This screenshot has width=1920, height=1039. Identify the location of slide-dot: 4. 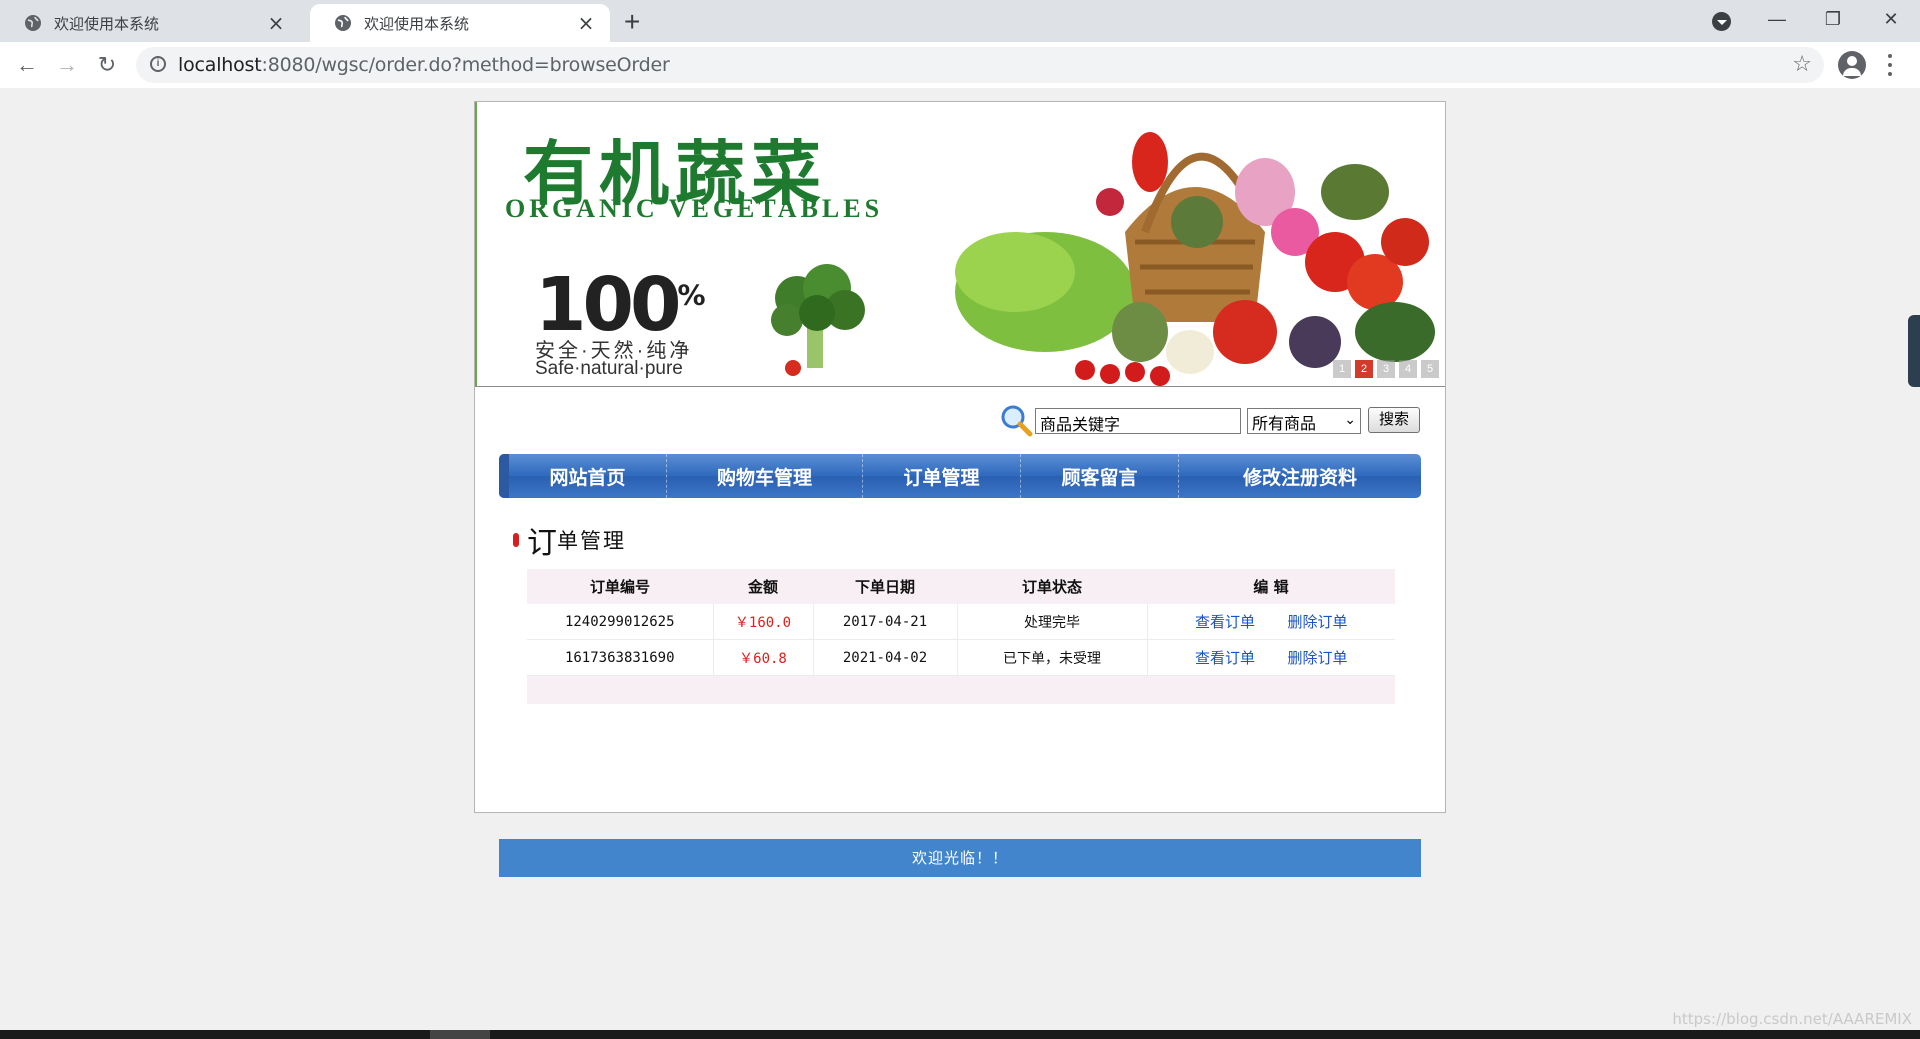
(1408, 369).